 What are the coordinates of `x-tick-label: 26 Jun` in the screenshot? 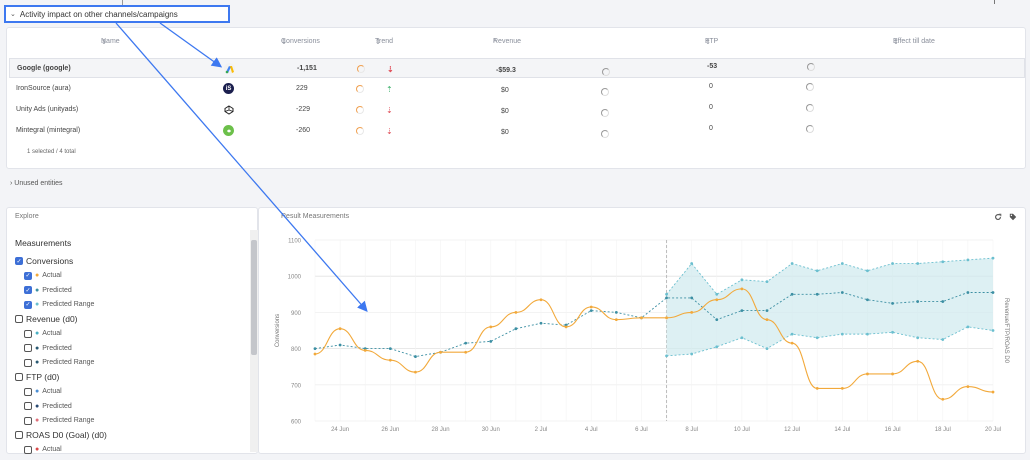 It's located at (390, 430).